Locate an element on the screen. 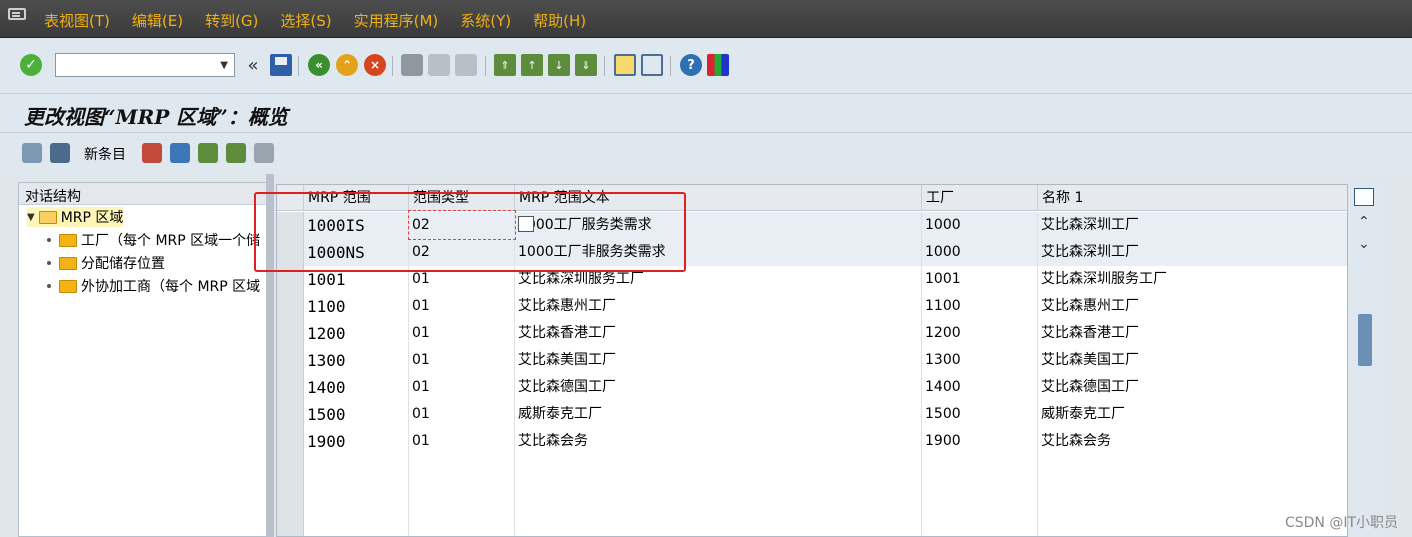  menu-table-view: 表视图(T) is located at coordinates (77, 20).